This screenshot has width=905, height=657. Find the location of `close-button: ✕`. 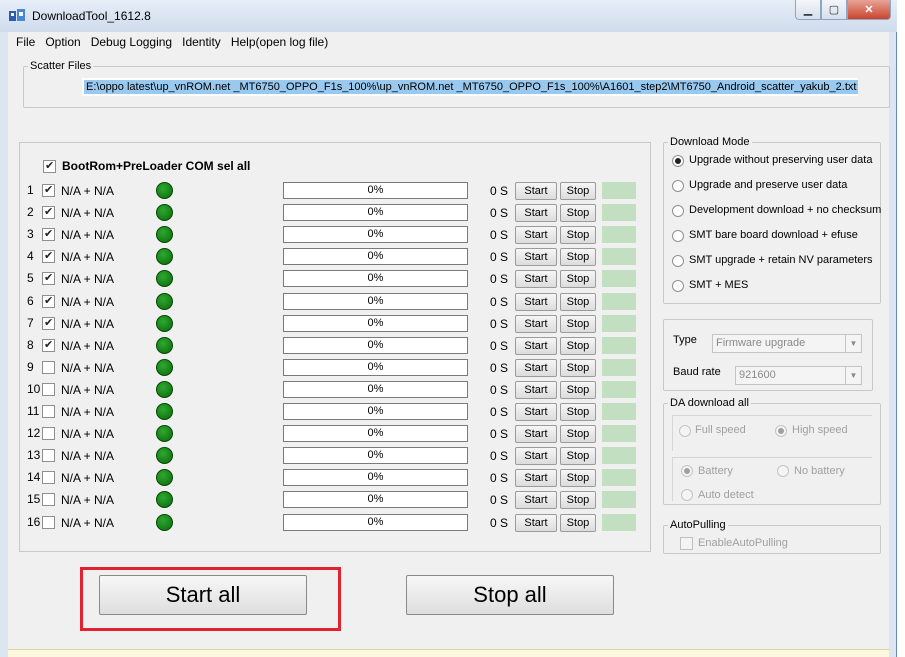

close-button: ✕ is located at coordinates (869, 10).